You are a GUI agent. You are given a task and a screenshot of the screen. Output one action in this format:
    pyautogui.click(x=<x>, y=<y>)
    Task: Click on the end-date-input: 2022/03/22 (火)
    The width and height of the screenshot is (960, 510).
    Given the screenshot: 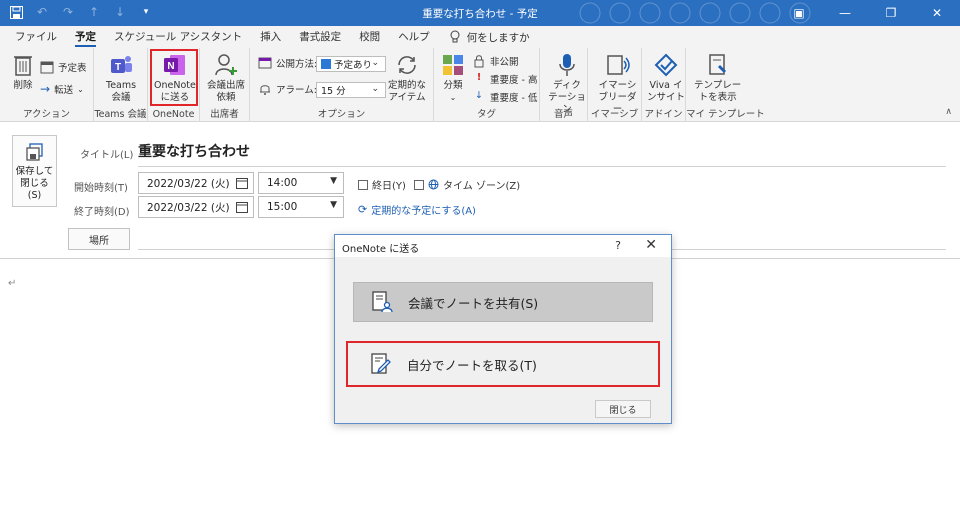 What is the action you would take?
    pyautogui.click(x=196, y=207)
    